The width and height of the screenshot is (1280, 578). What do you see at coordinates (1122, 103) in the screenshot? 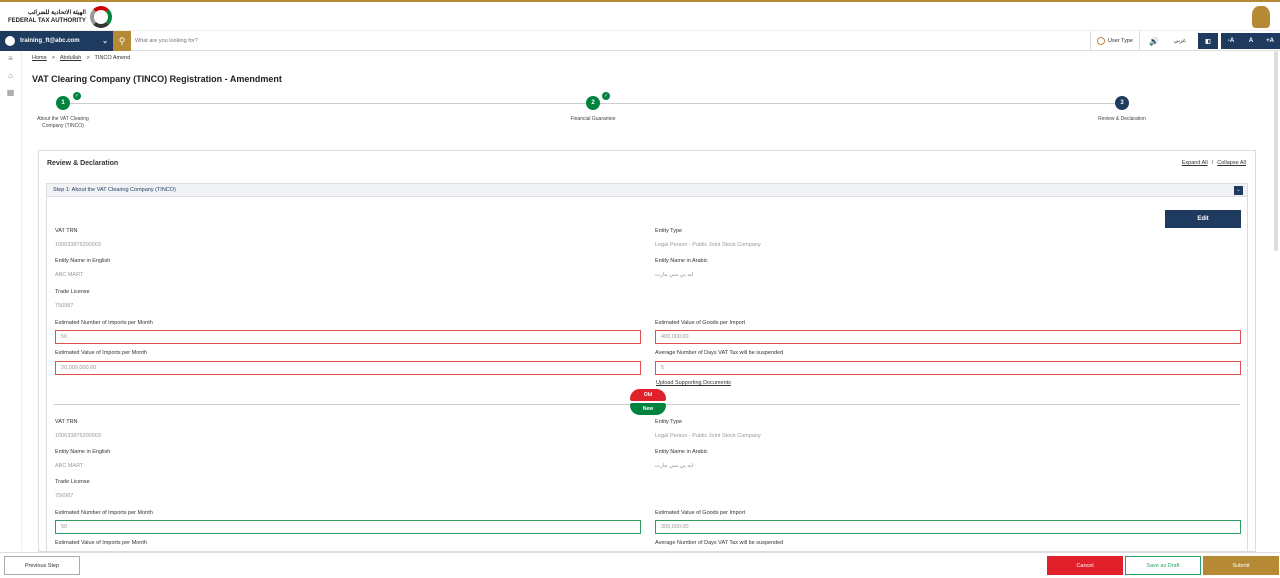
I see `step-3-circle: 3` at bounding box center [1122, 103].